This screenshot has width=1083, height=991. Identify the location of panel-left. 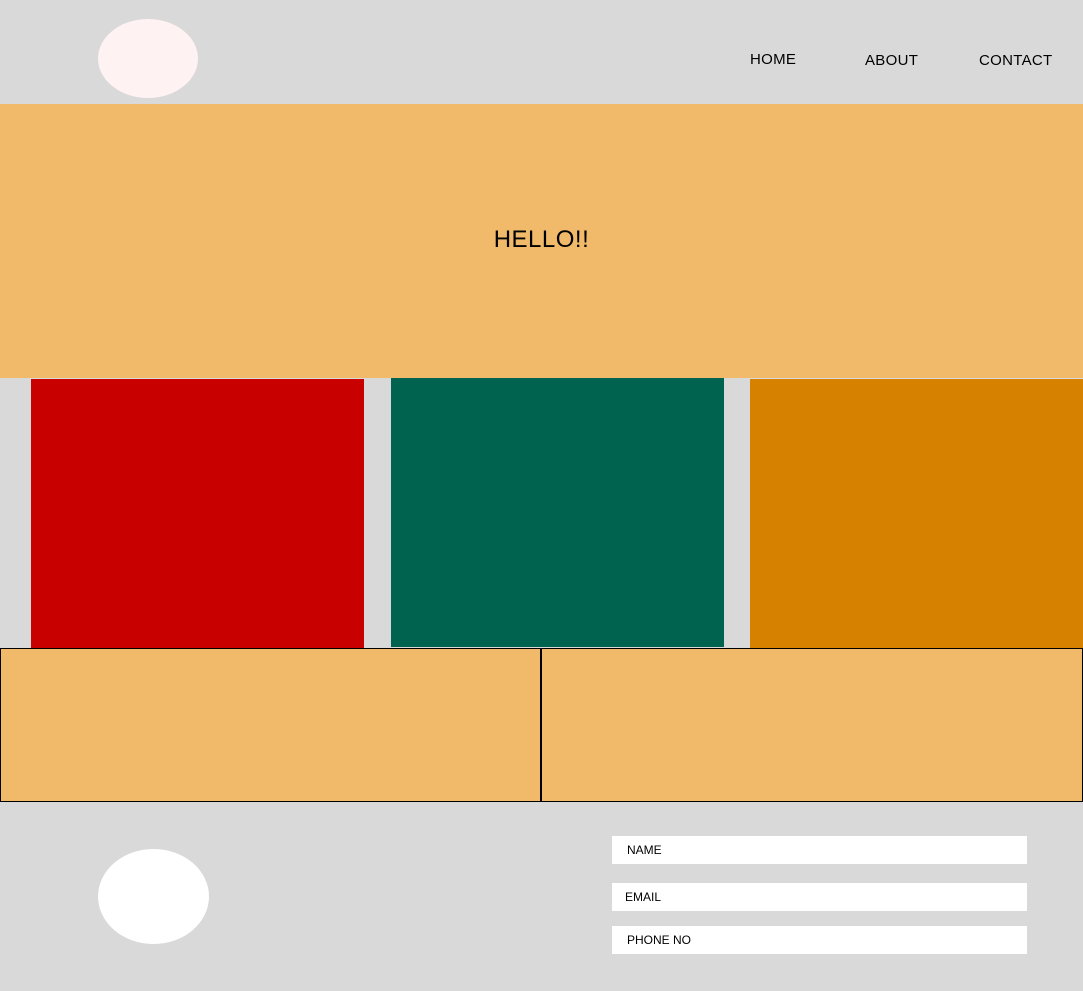
(270, 725).